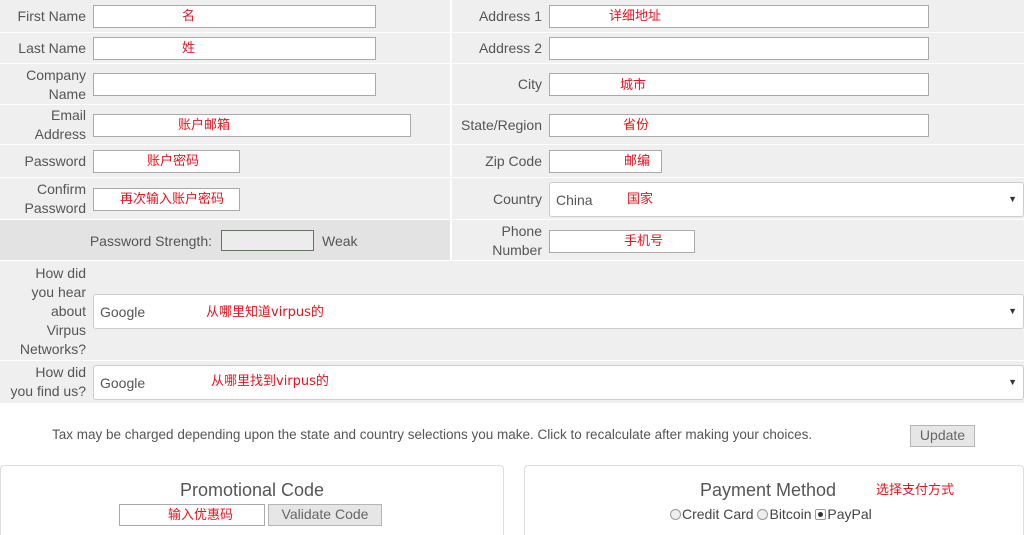 This screenshot has height=535, width=1024. I want to click on password-strength-label: Password Strength:, so click(150, 241).